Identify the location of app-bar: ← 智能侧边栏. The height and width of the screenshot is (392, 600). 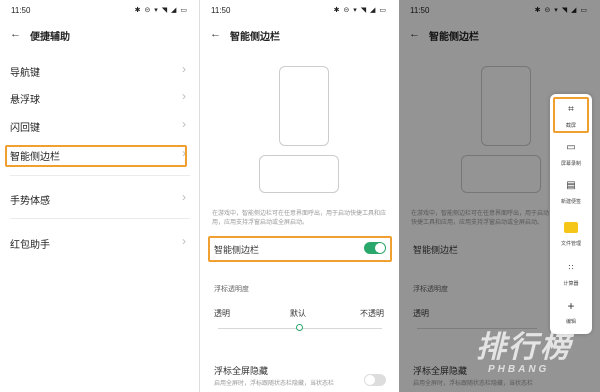
(299, 35).